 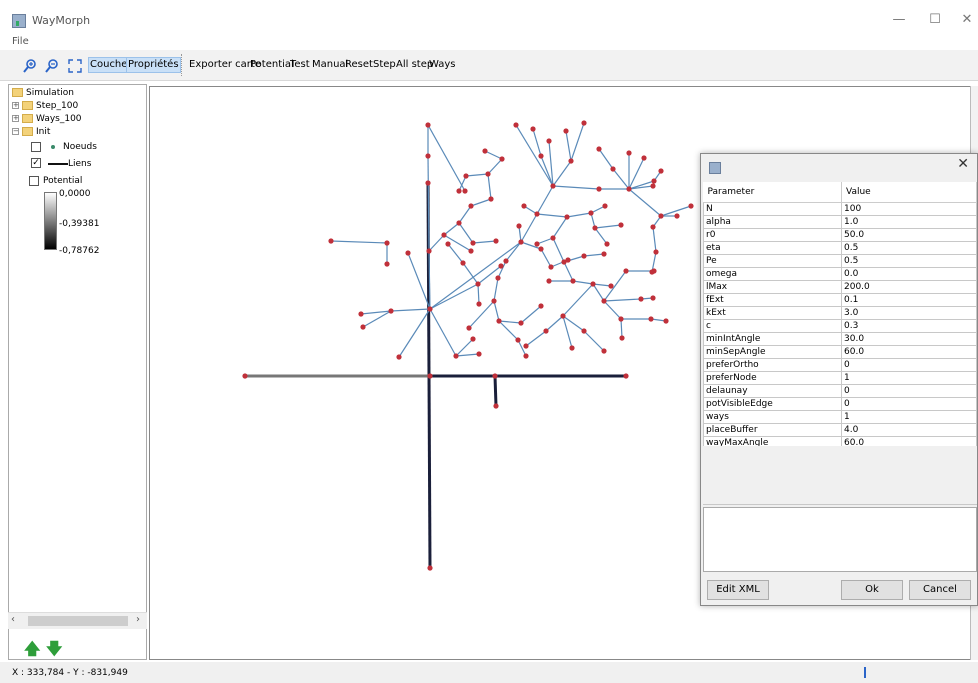 I want to click on param-name-cell: omega, so click(x=772, y=274).